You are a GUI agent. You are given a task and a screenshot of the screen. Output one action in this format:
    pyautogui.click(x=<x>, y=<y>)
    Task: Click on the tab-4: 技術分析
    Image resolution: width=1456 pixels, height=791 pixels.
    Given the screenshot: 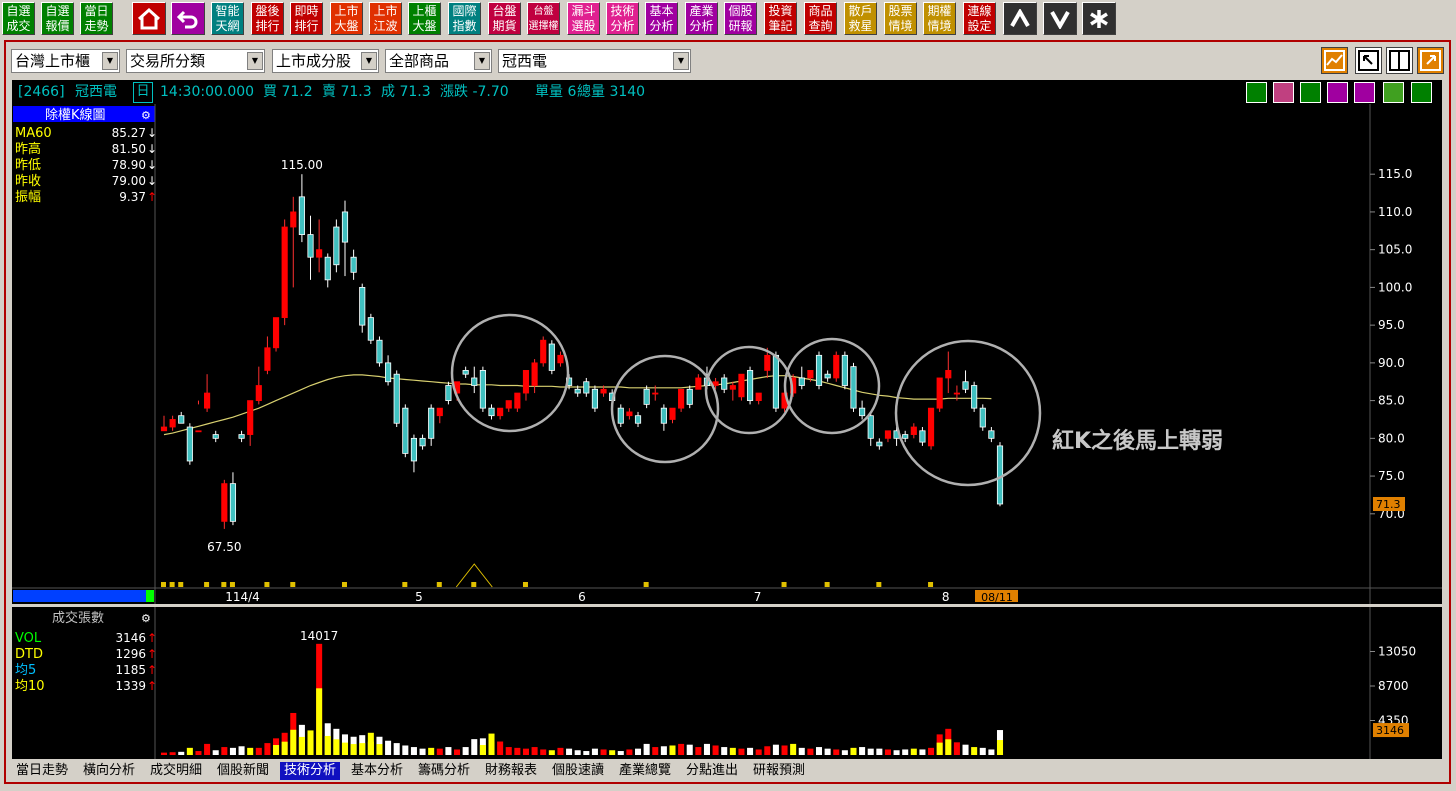 What is the action you would take?
    pyautogui.click(x=310, y=771)
    